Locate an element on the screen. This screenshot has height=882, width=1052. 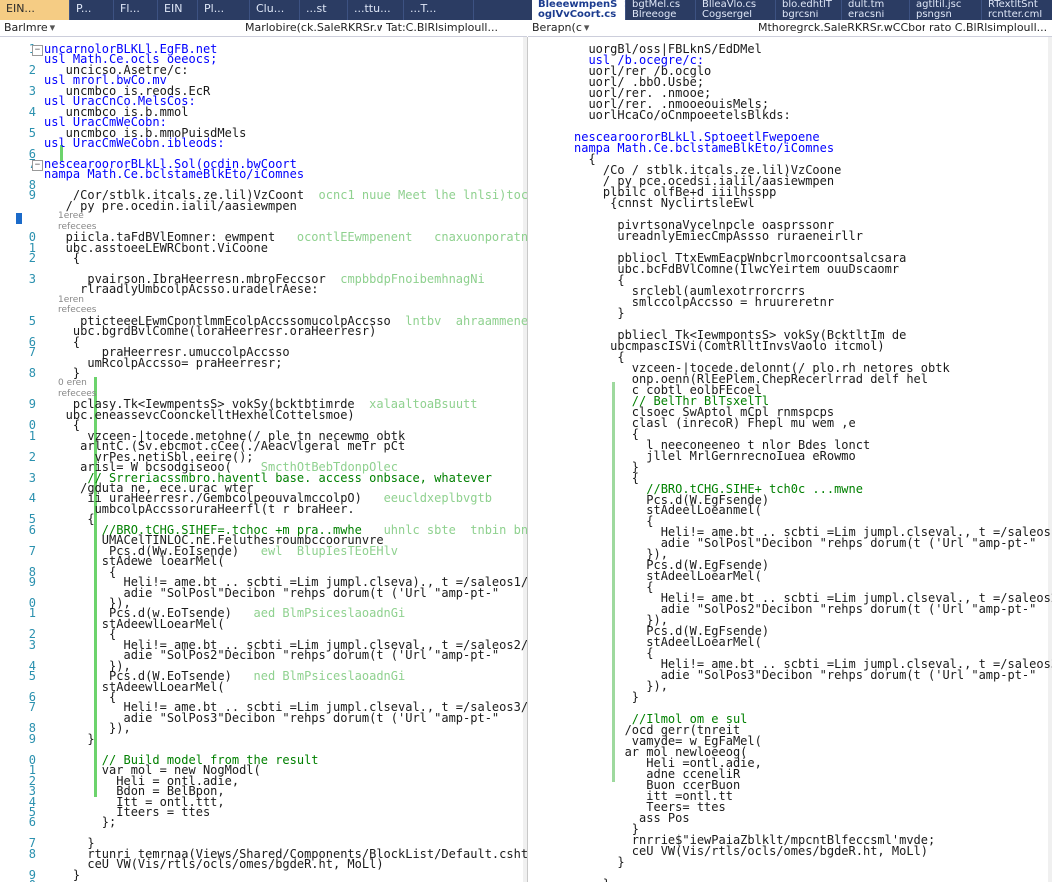
code-text: usl UracCmWeCobn.ibleods: is located at coordinates (134, 143).